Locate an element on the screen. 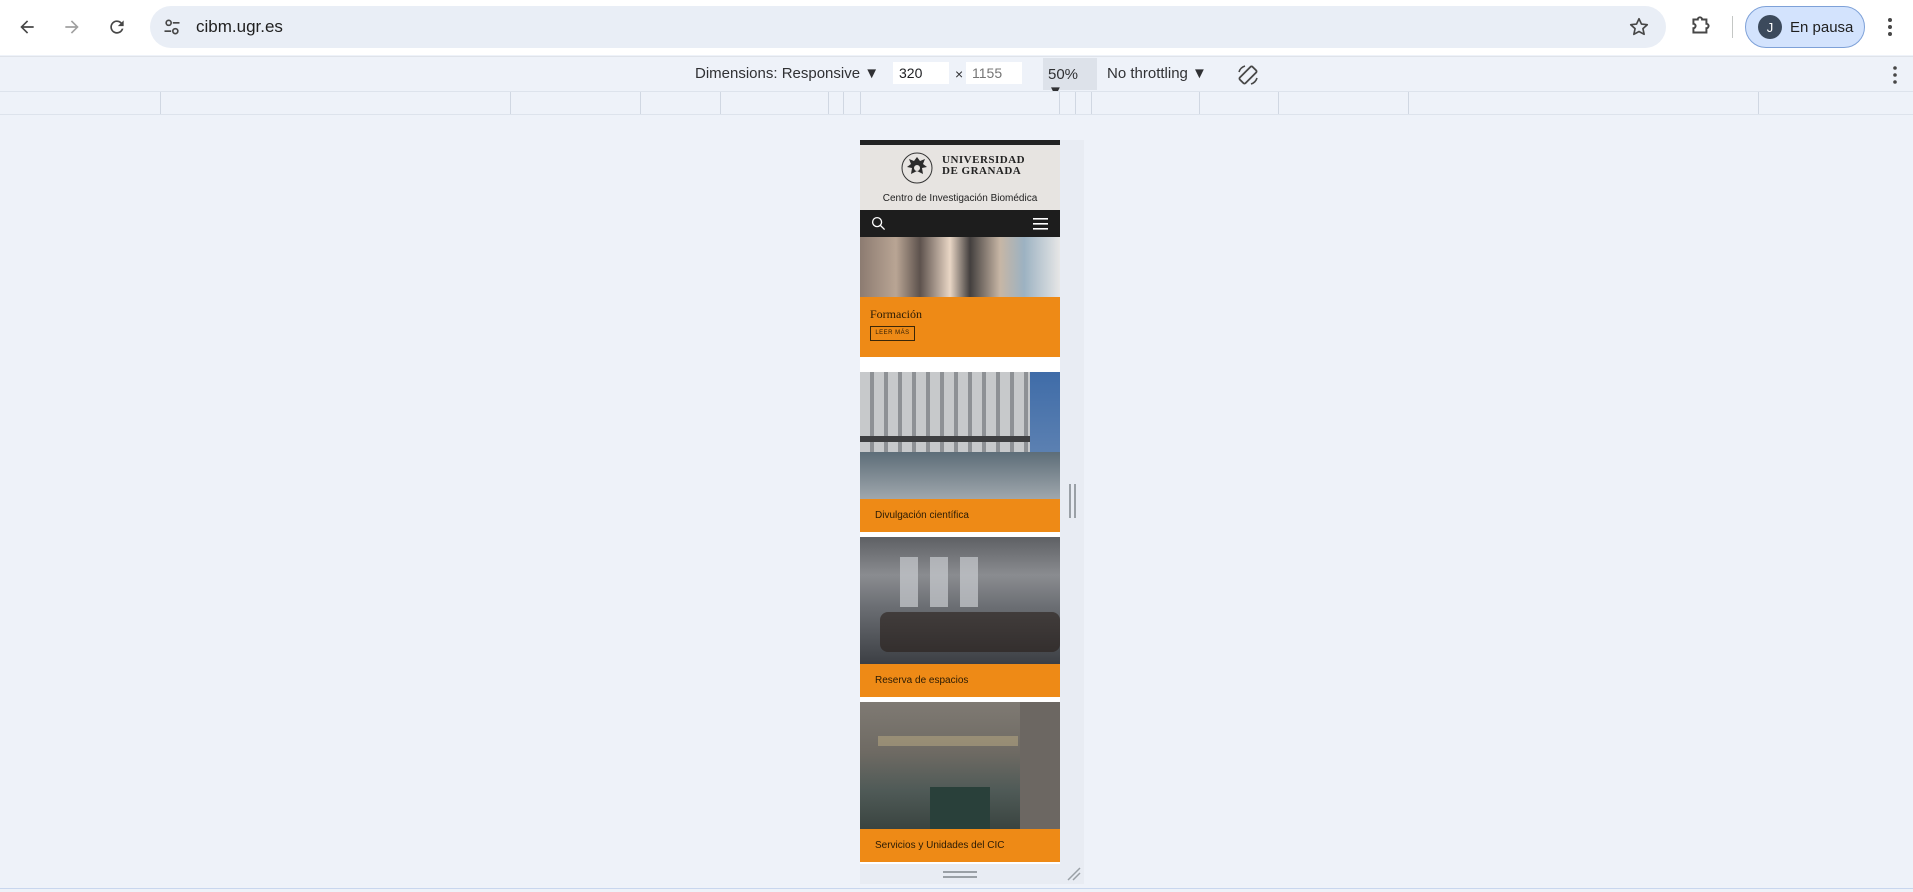 Image resolution: width=1913 pixels, height=892 pixels. resize-corner-icon is located at coordinates (1074, 874).